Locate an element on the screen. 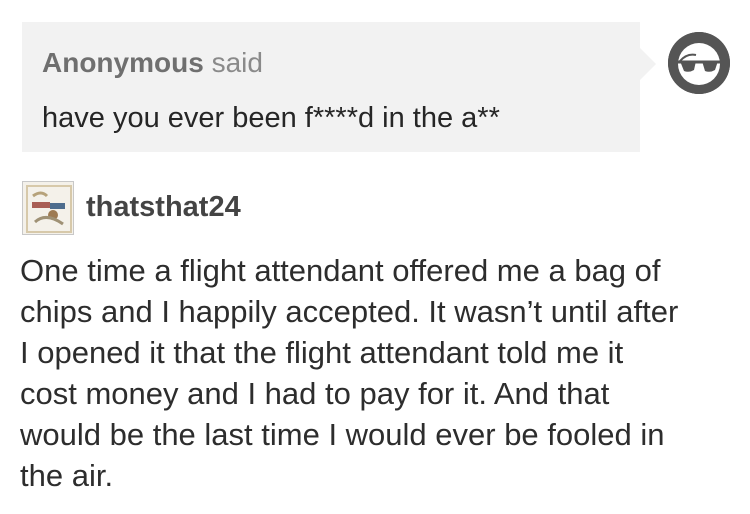 This screenshot has width=750, height=514. asker-name: Anonymous is located at coordinates (123, 62).